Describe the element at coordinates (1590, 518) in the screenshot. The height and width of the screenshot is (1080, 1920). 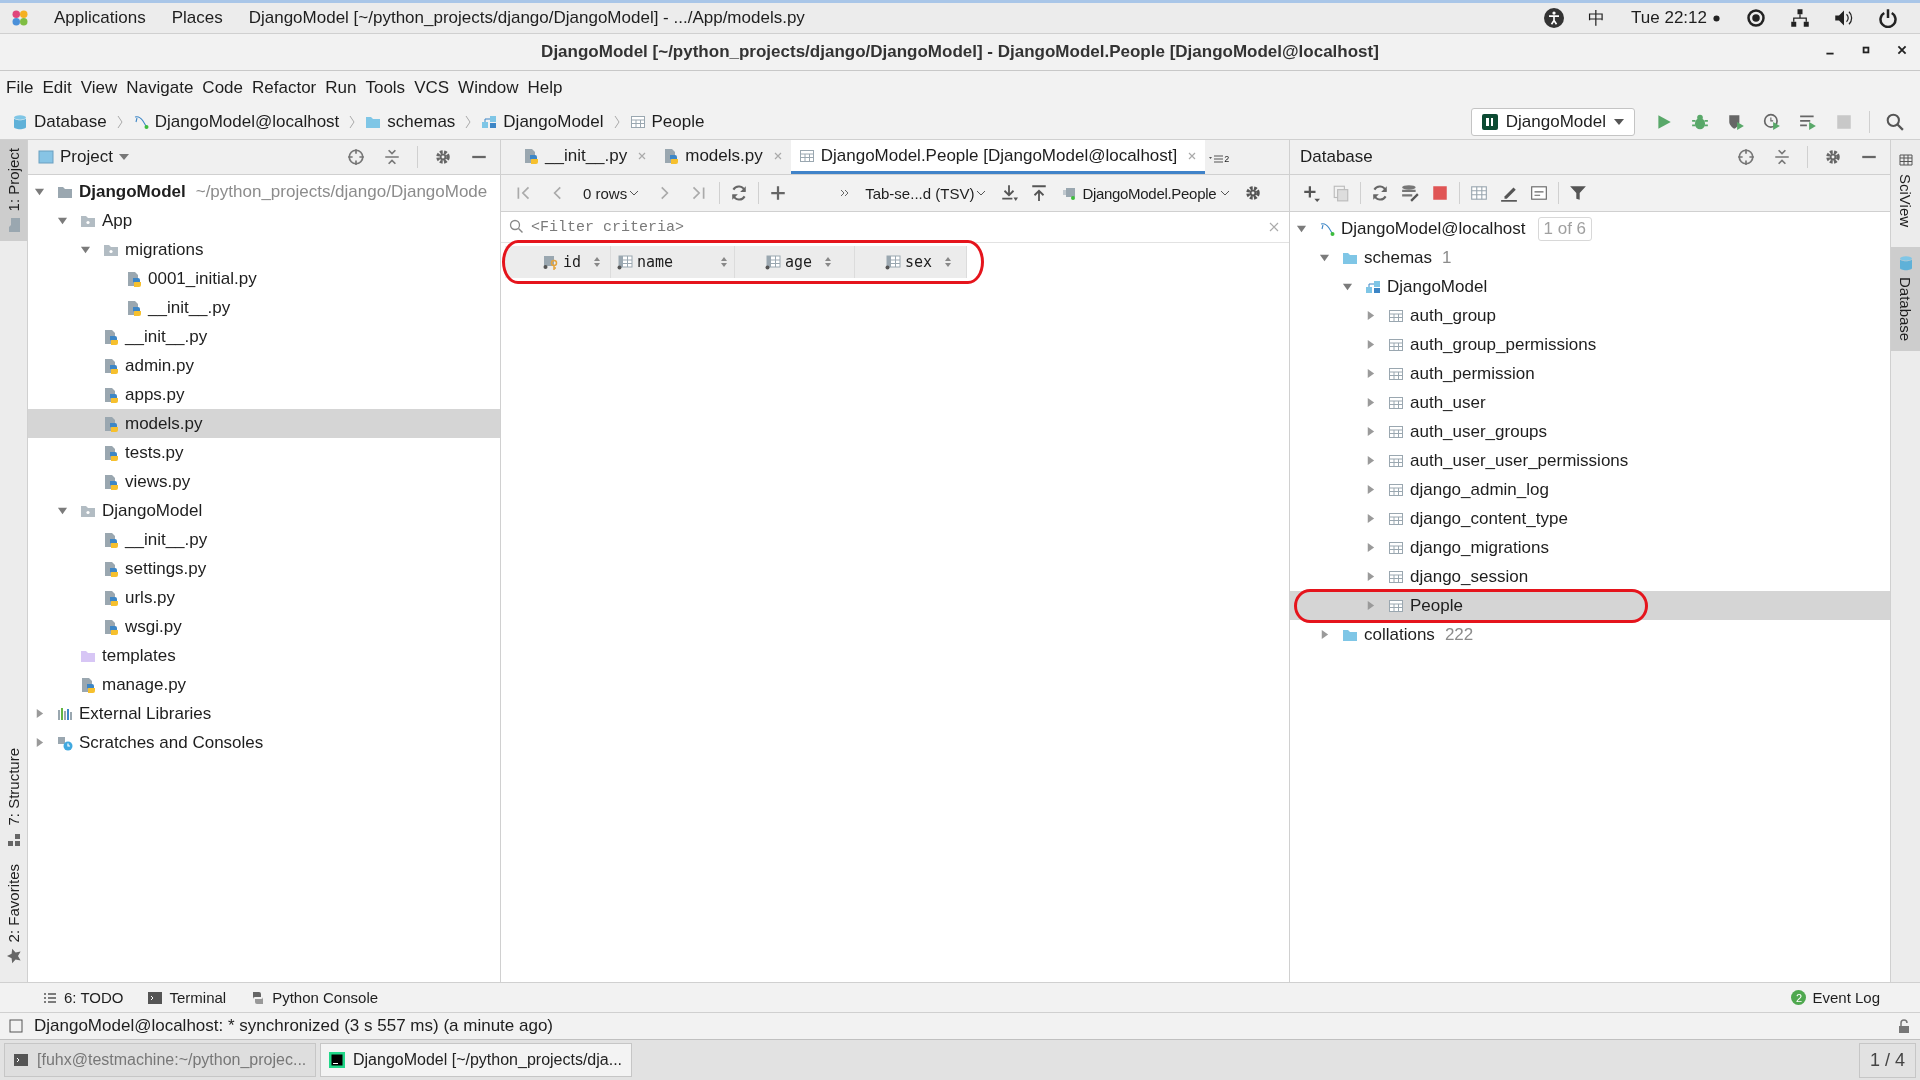
I see `tree-item: django_content_type` at that location.